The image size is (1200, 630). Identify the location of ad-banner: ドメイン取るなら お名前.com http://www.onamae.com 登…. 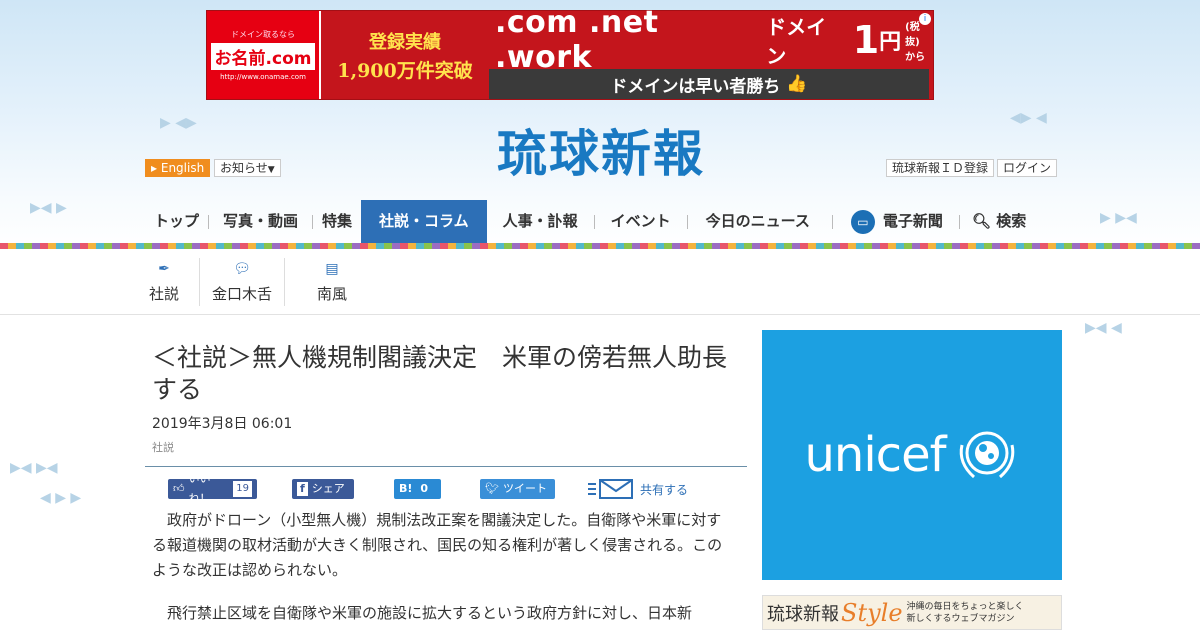
(570, 52).